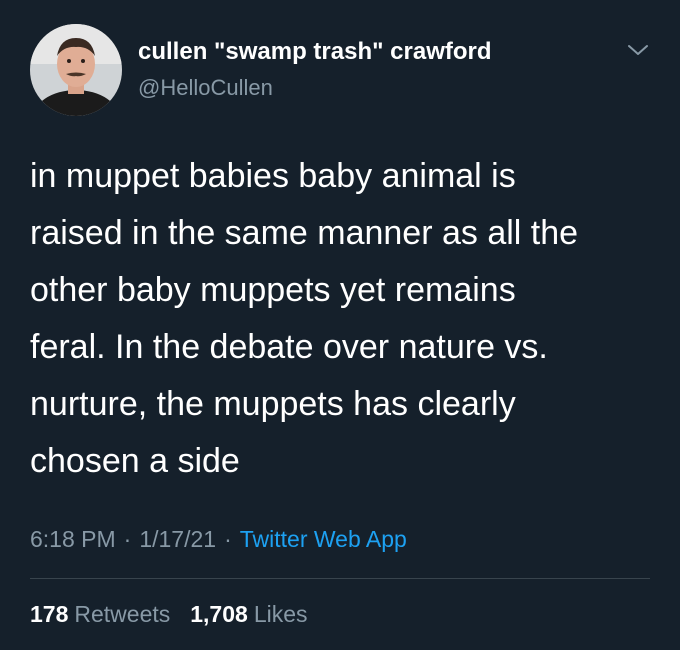  What do you see at coordinates (49, 614) in the screenshot?
I see `retweets-count: 178` at bounding box center [49, 614].